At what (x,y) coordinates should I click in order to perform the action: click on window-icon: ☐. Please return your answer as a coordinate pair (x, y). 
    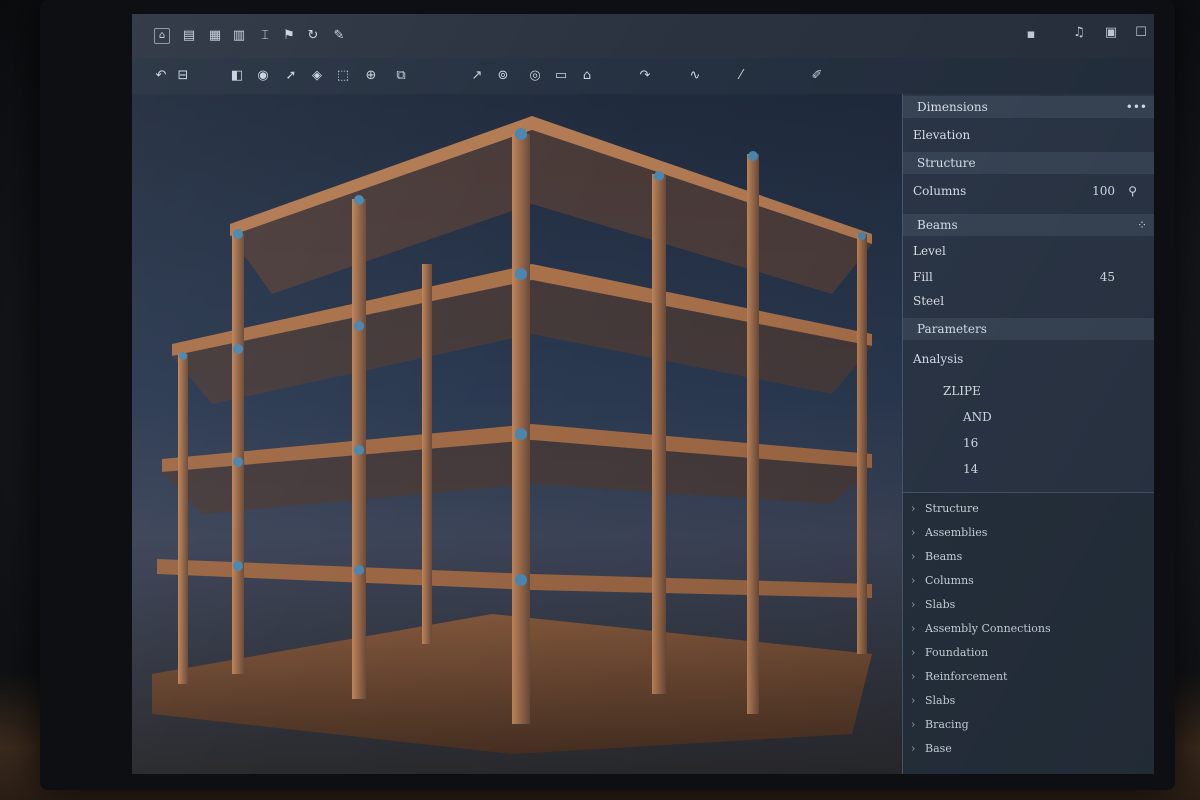
    Looking at the image, I should click on (1141, 33).